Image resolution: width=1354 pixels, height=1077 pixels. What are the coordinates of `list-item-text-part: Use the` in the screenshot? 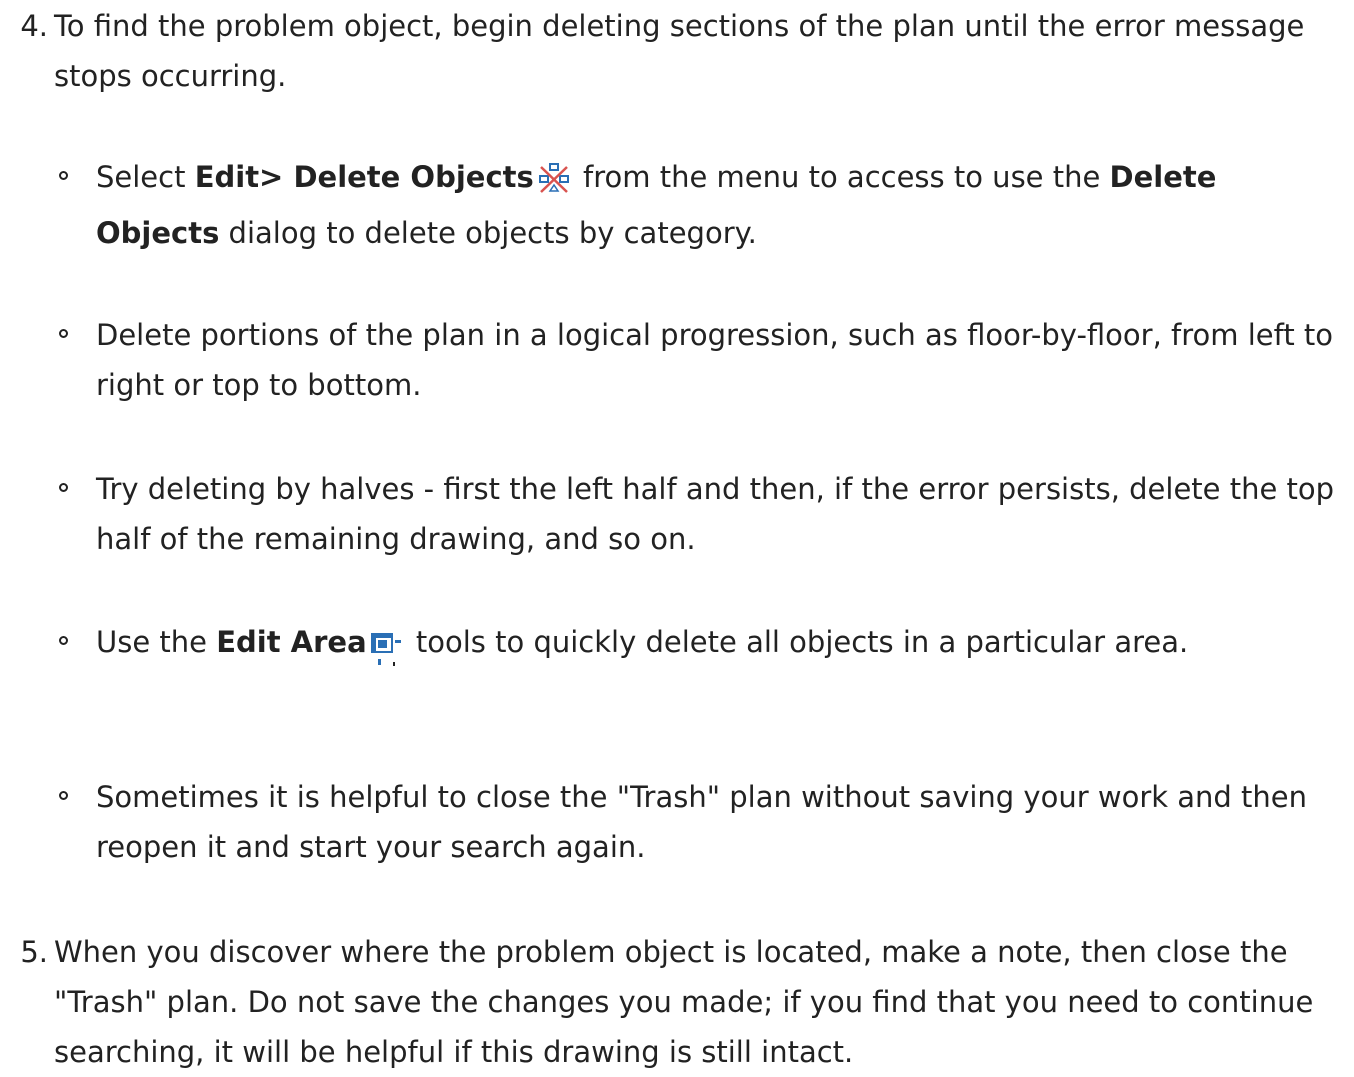 It's located at (156, 642).